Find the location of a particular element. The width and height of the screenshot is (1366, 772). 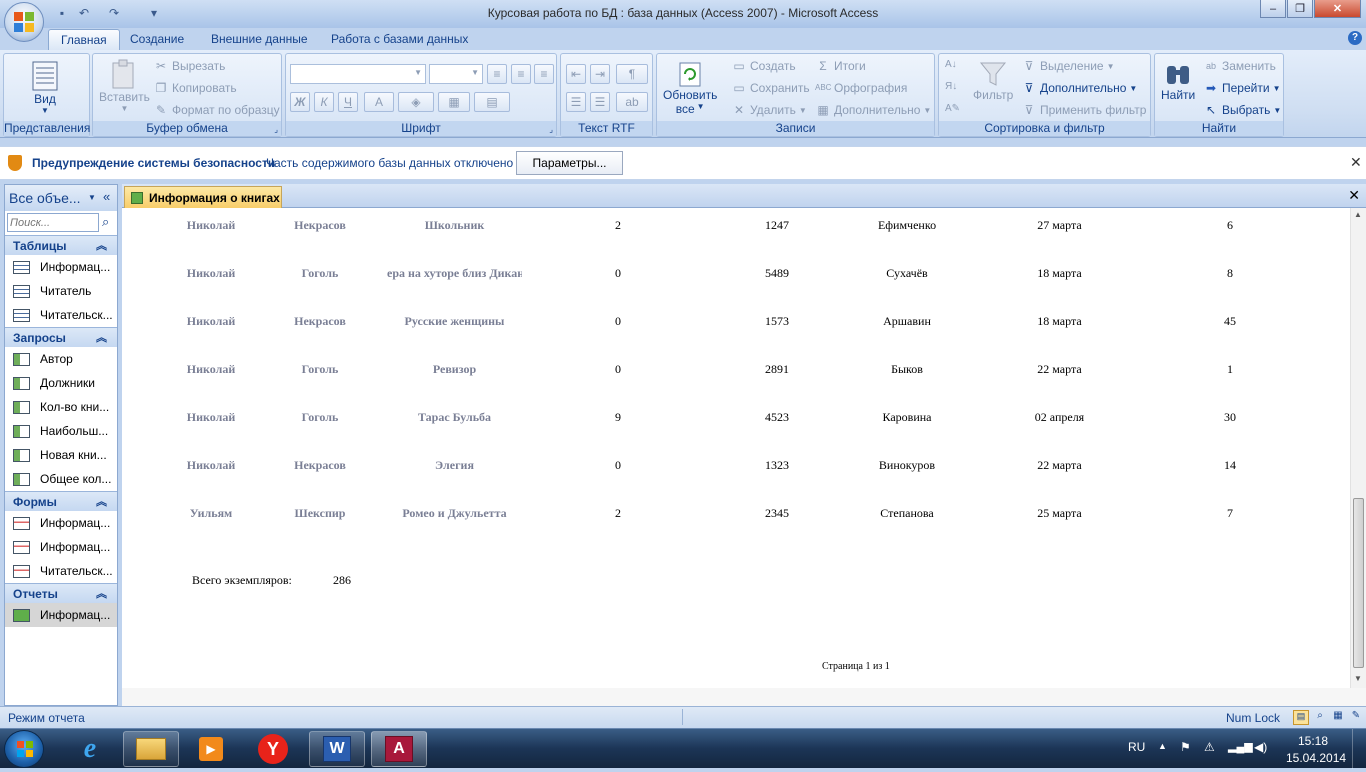

restore-button: ❐ is located at coordinates (1300, 9).